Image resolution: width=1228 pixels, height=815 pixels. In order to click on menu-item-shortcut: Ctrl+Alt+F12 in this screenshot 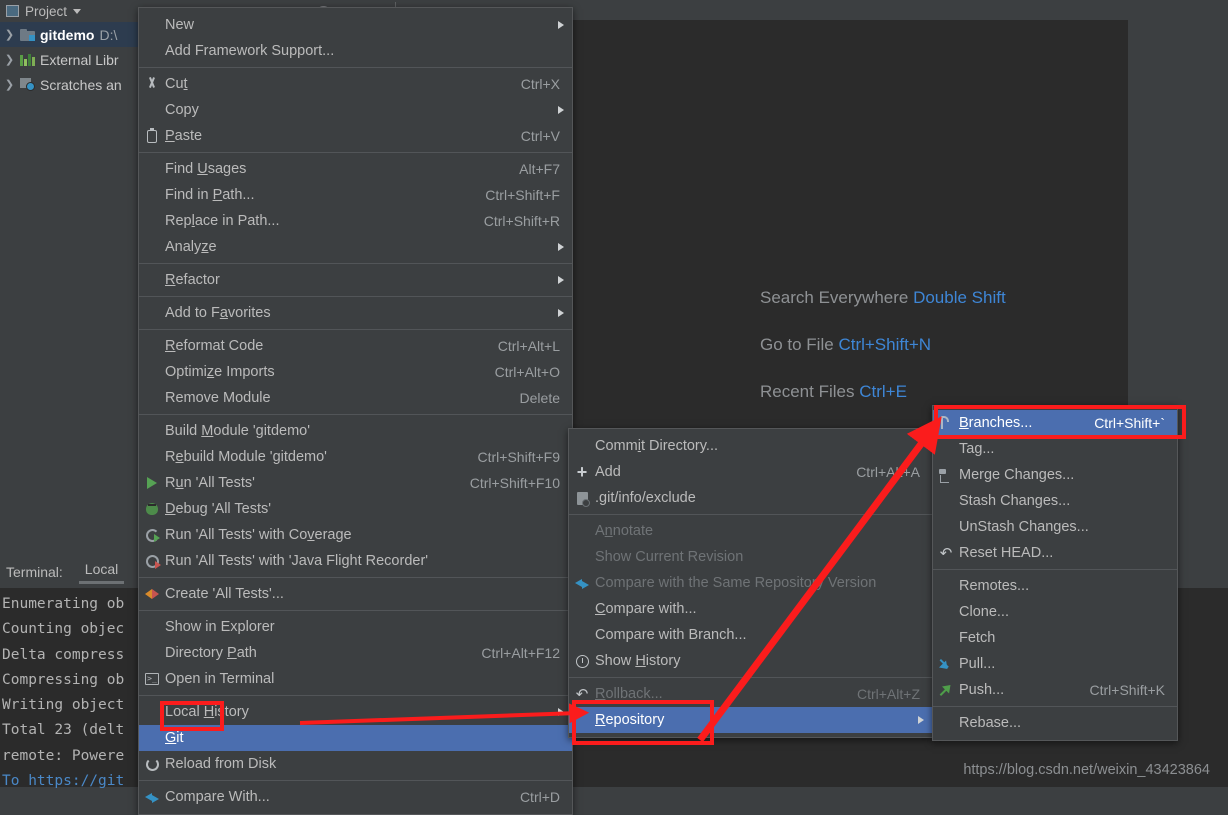, I will do `click(520, 653)`.